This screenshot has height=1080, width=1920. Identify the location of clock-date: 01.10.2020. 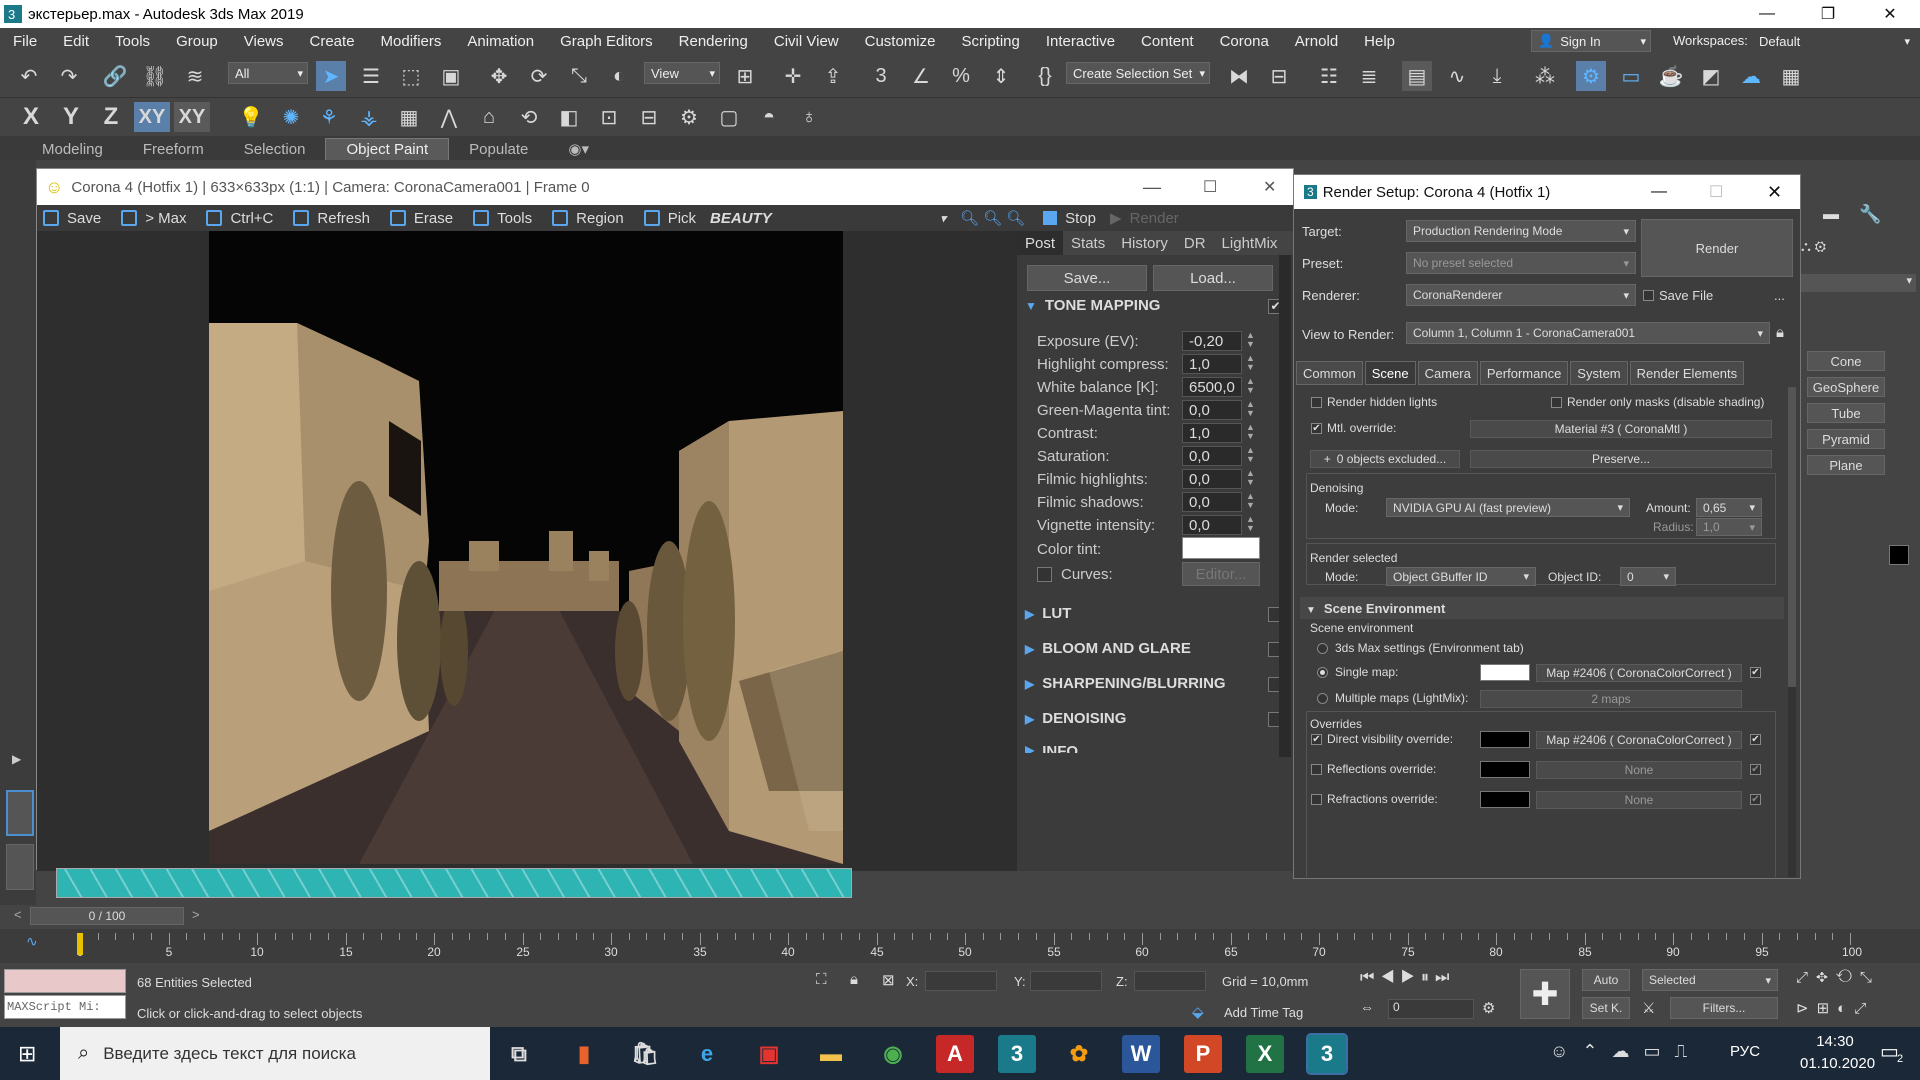
(1837, 1063).